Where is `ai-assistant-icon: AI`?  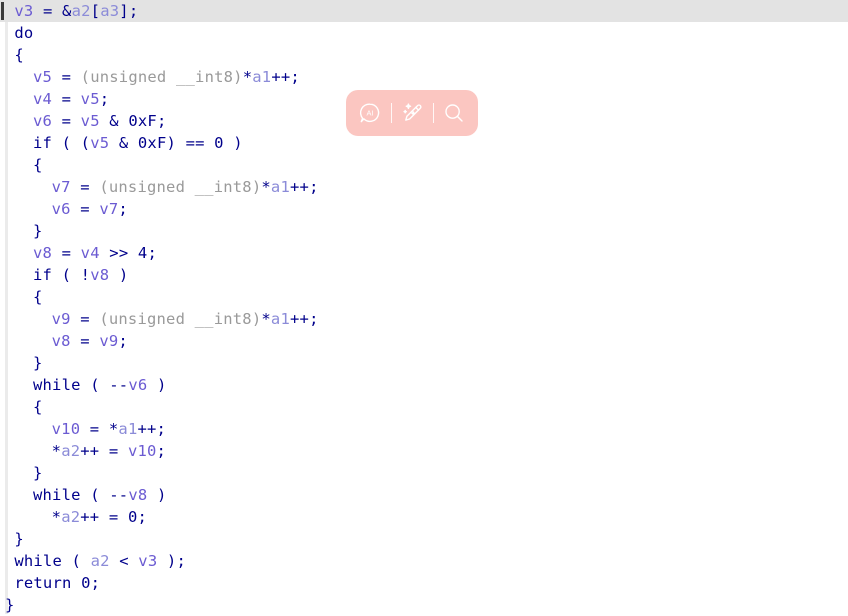 ai-assistant-icon: AI is located at coordinates (370, 113).